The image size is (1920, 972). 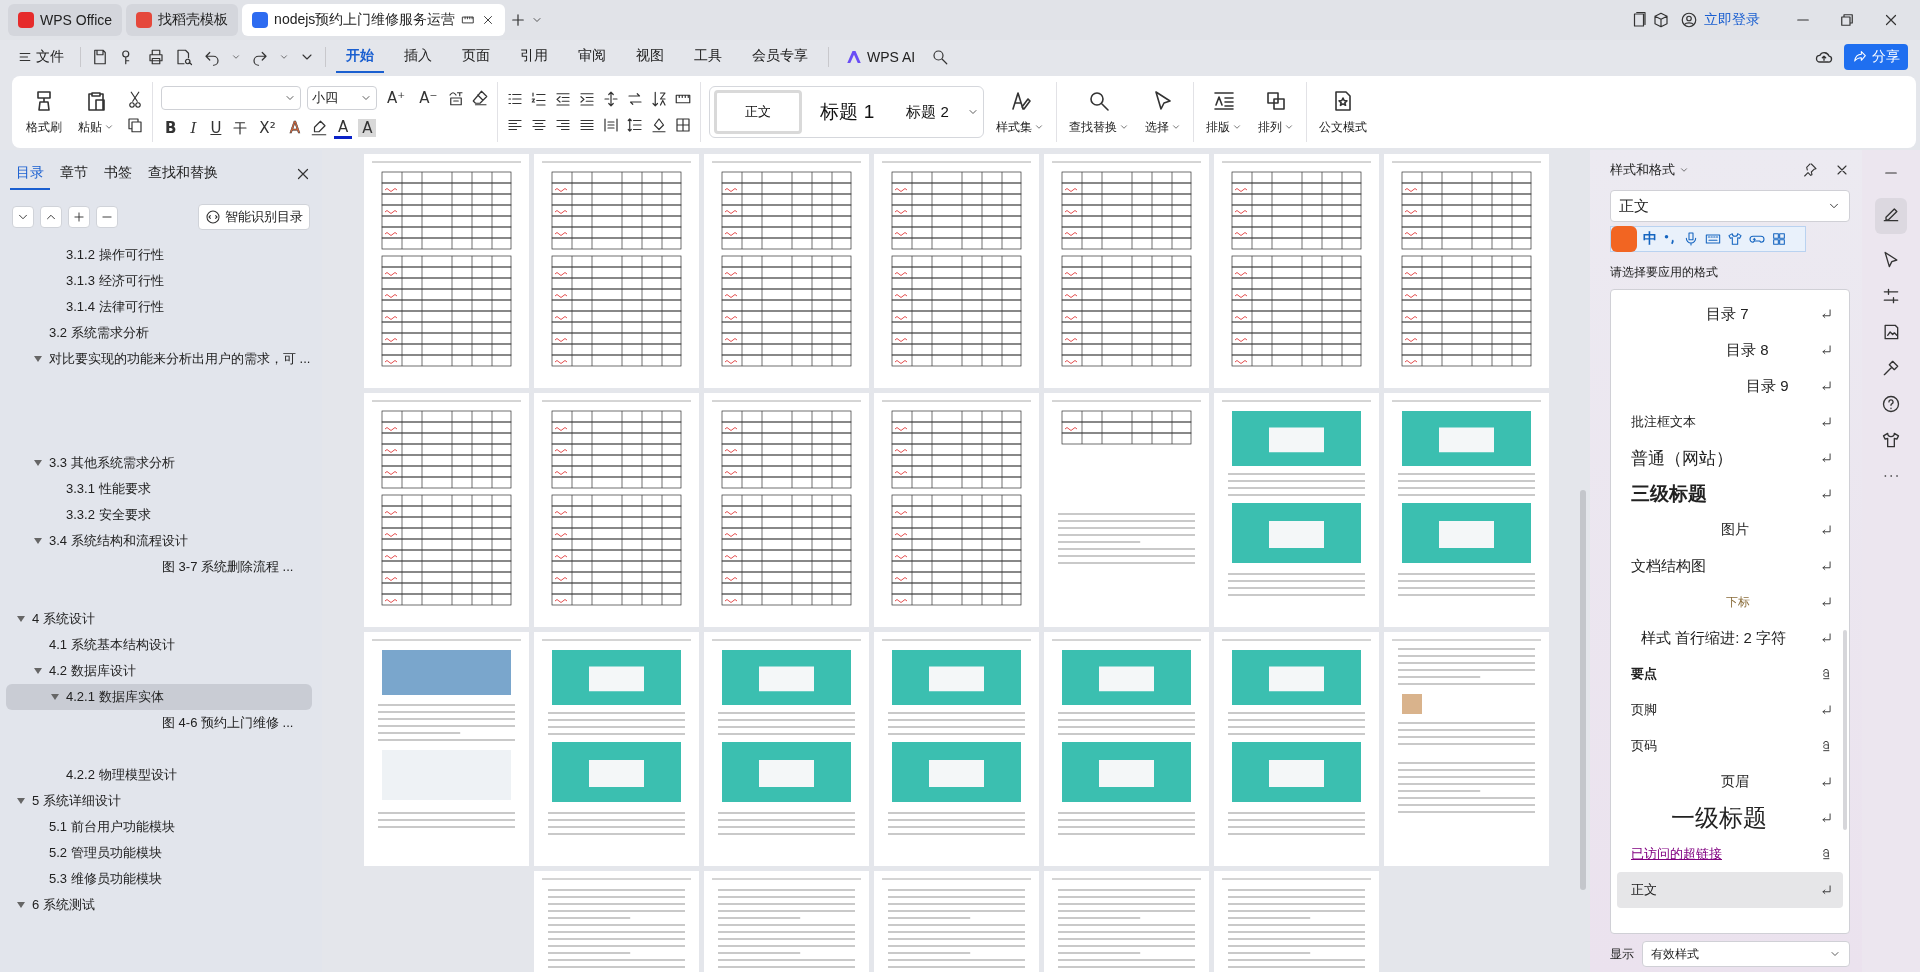 What do you see at coordinates (1661, 20) in the screenshot?
I see `cube-icon` at bounding box center [1661, 20].